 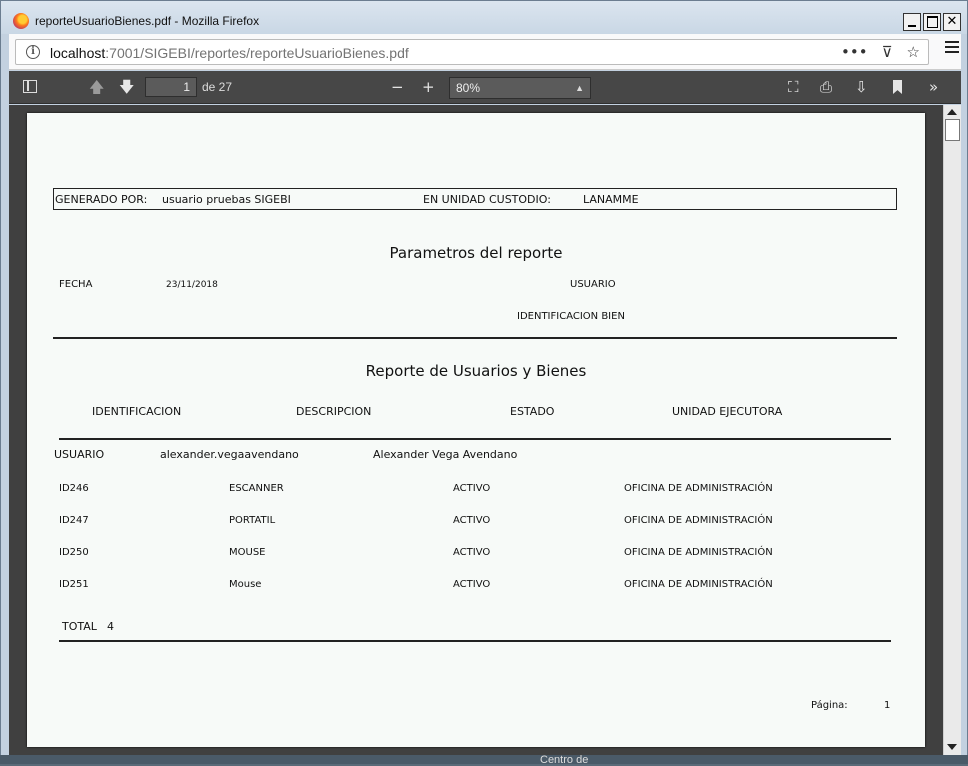 What do you see at coordinates (30, 86) in the screenshot?
I see `sidebar-toggle-icon` at bounding box center [30, 86].